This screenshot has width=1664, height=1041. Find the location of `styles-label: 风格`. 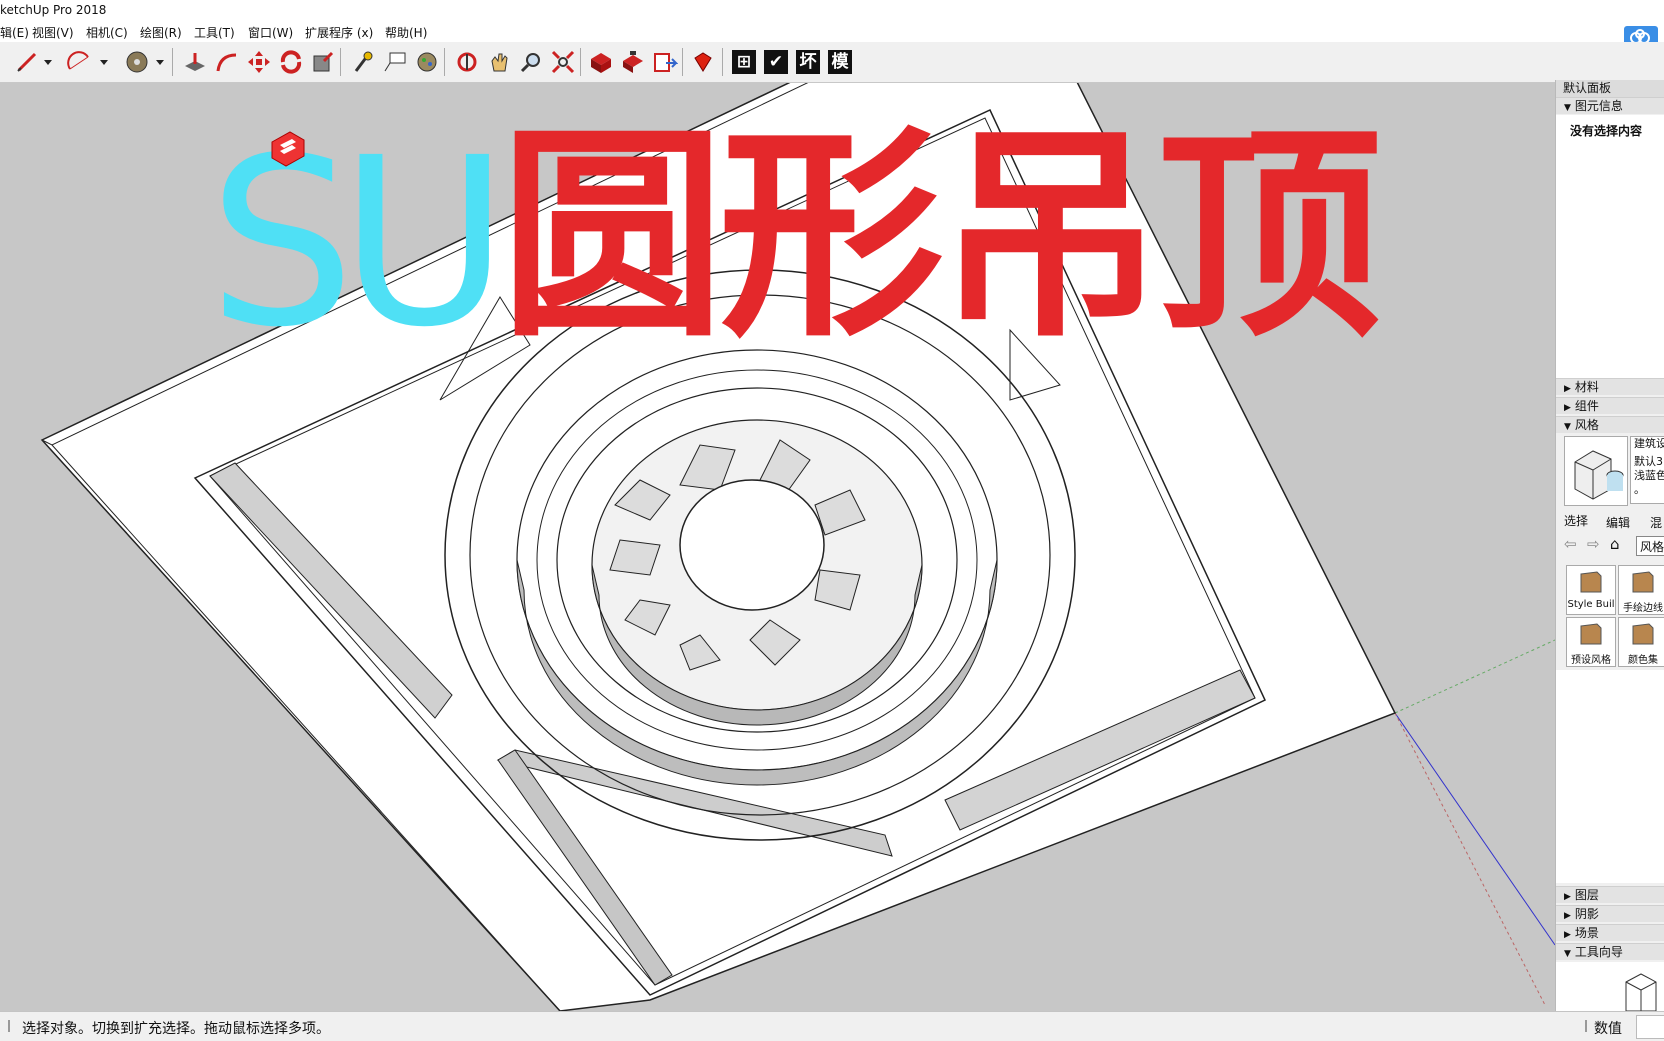

styles-label: 风格 is located at coordinates (1586, 425).